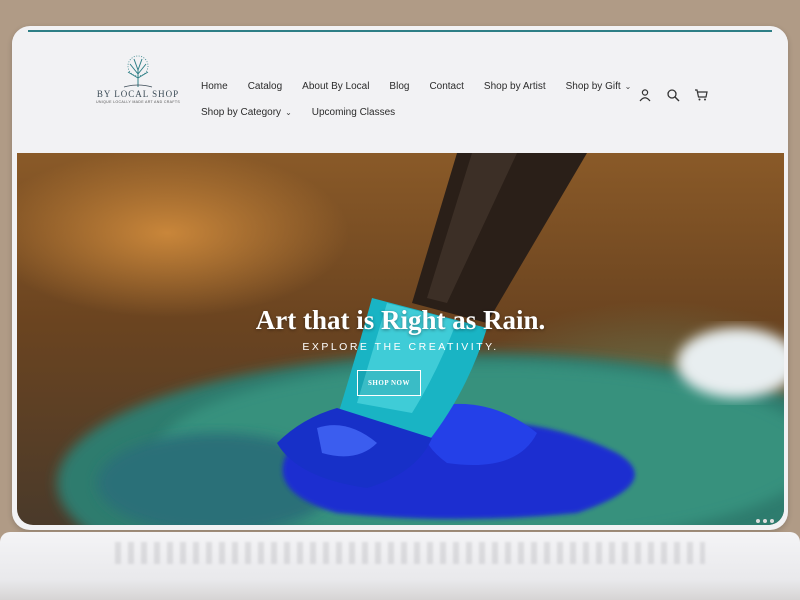 The height and width of the screenshot is (600, 800). Describe the element at coordinates (400, 566) in the screenshot. I see `laptop-keyboard-base` at that location.